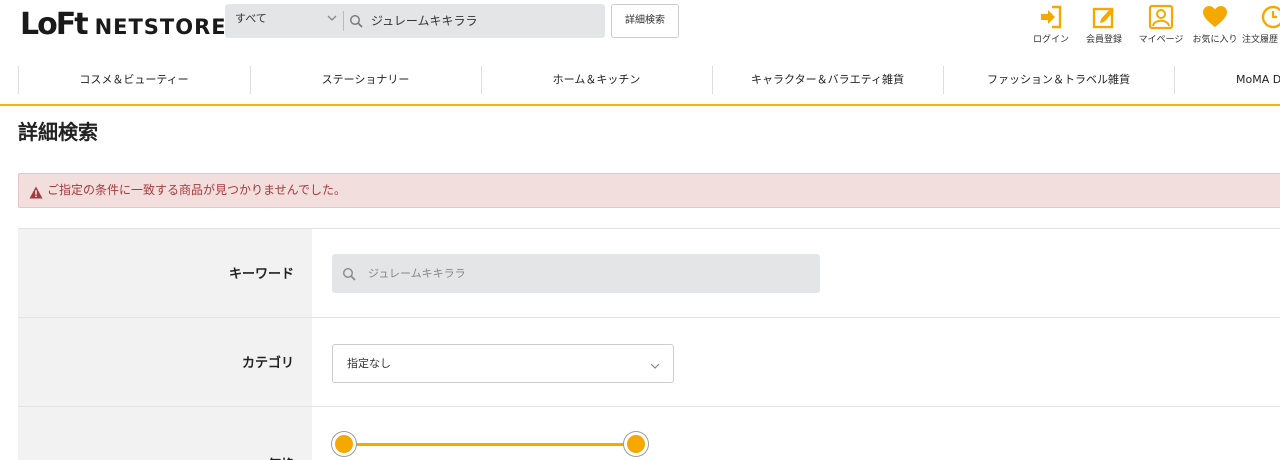  What do you see at coordinates (1174, 80) in the screenshot?
I see `nav-separator` at bounding box center [1174, 80].